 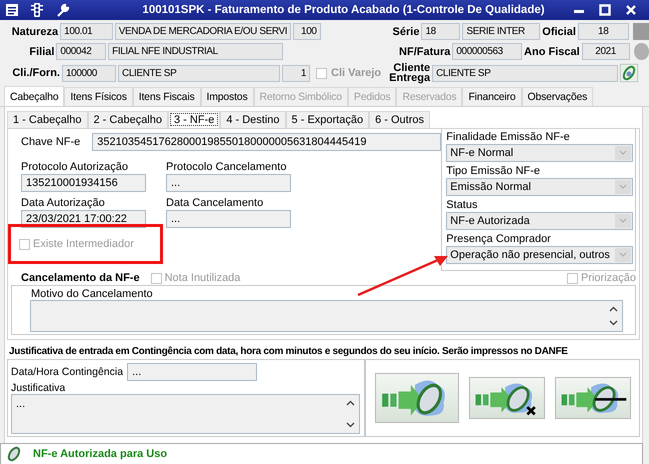 What do you see at coordinates (83, 183) in the screenshot?
I see `input-field: 135210001934156` at bounding box center [83, 183].